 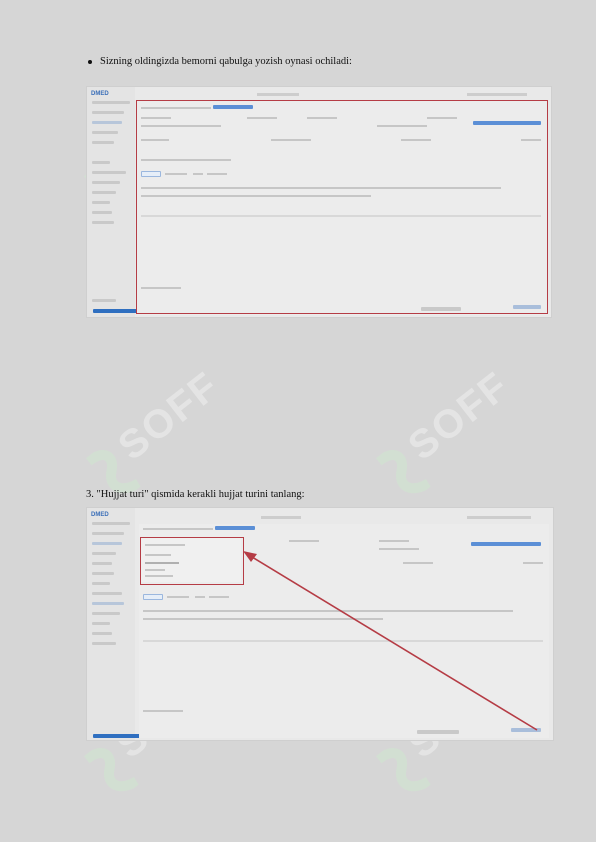 I want to click on app-logo: DMED, so click(x=100, y=94).